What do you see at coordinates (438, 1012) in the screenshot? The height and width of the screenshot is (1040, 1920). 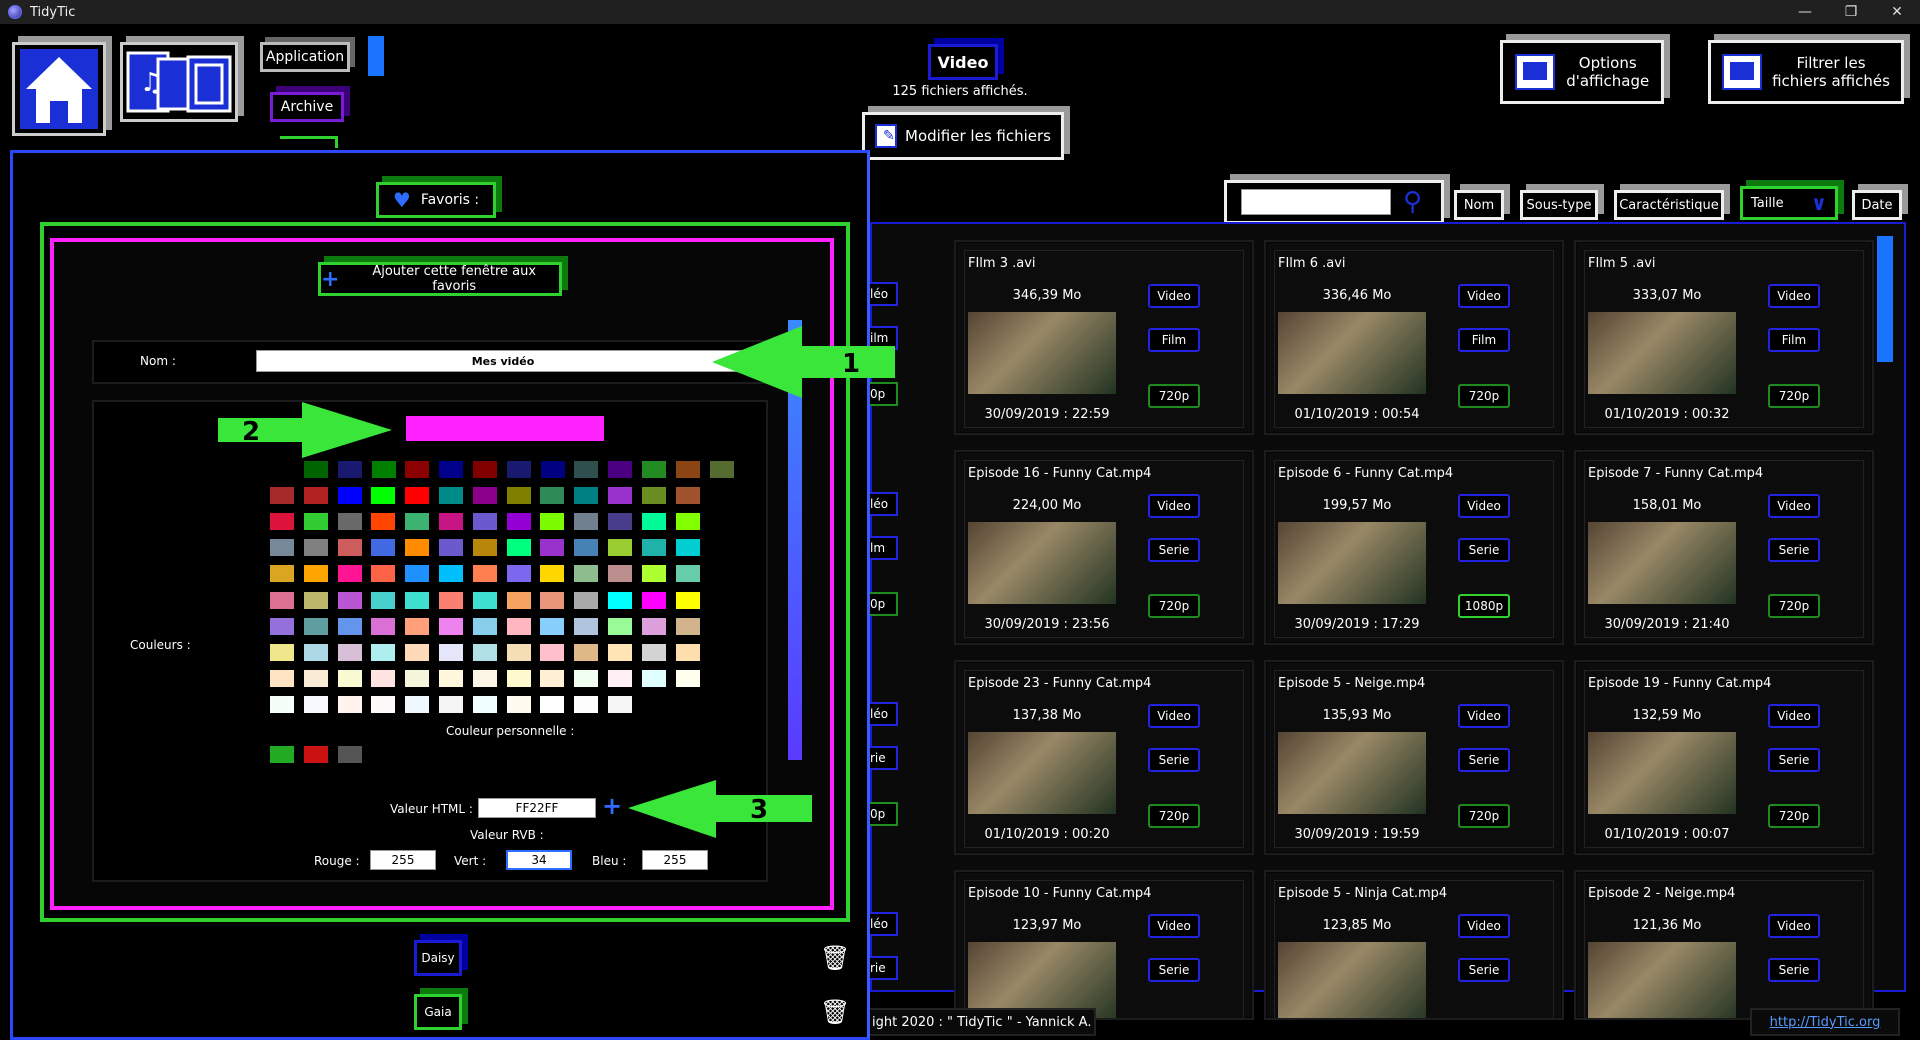 I see `favorite-gaia: Gaia` at bounding box center [438, 1012].